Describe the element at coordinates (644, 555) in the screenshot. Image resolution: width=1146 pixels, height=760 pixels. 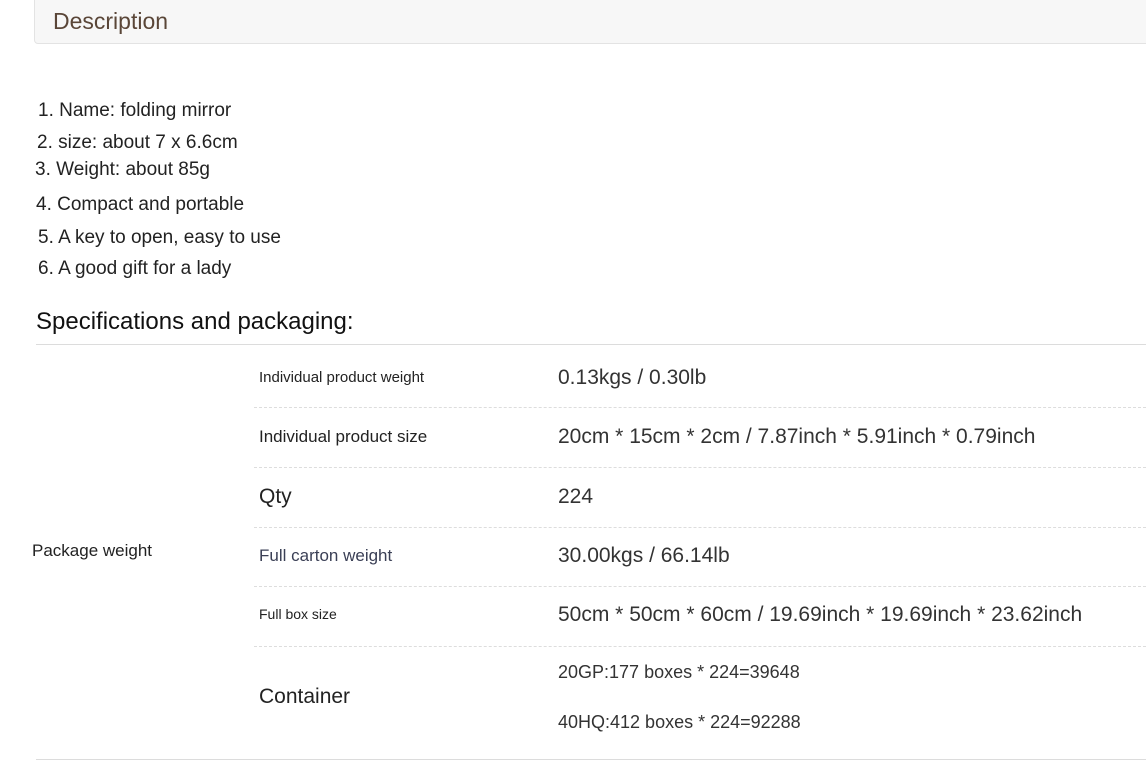
I see `row-value: 30.00kgs / 66.14lb` at that location.